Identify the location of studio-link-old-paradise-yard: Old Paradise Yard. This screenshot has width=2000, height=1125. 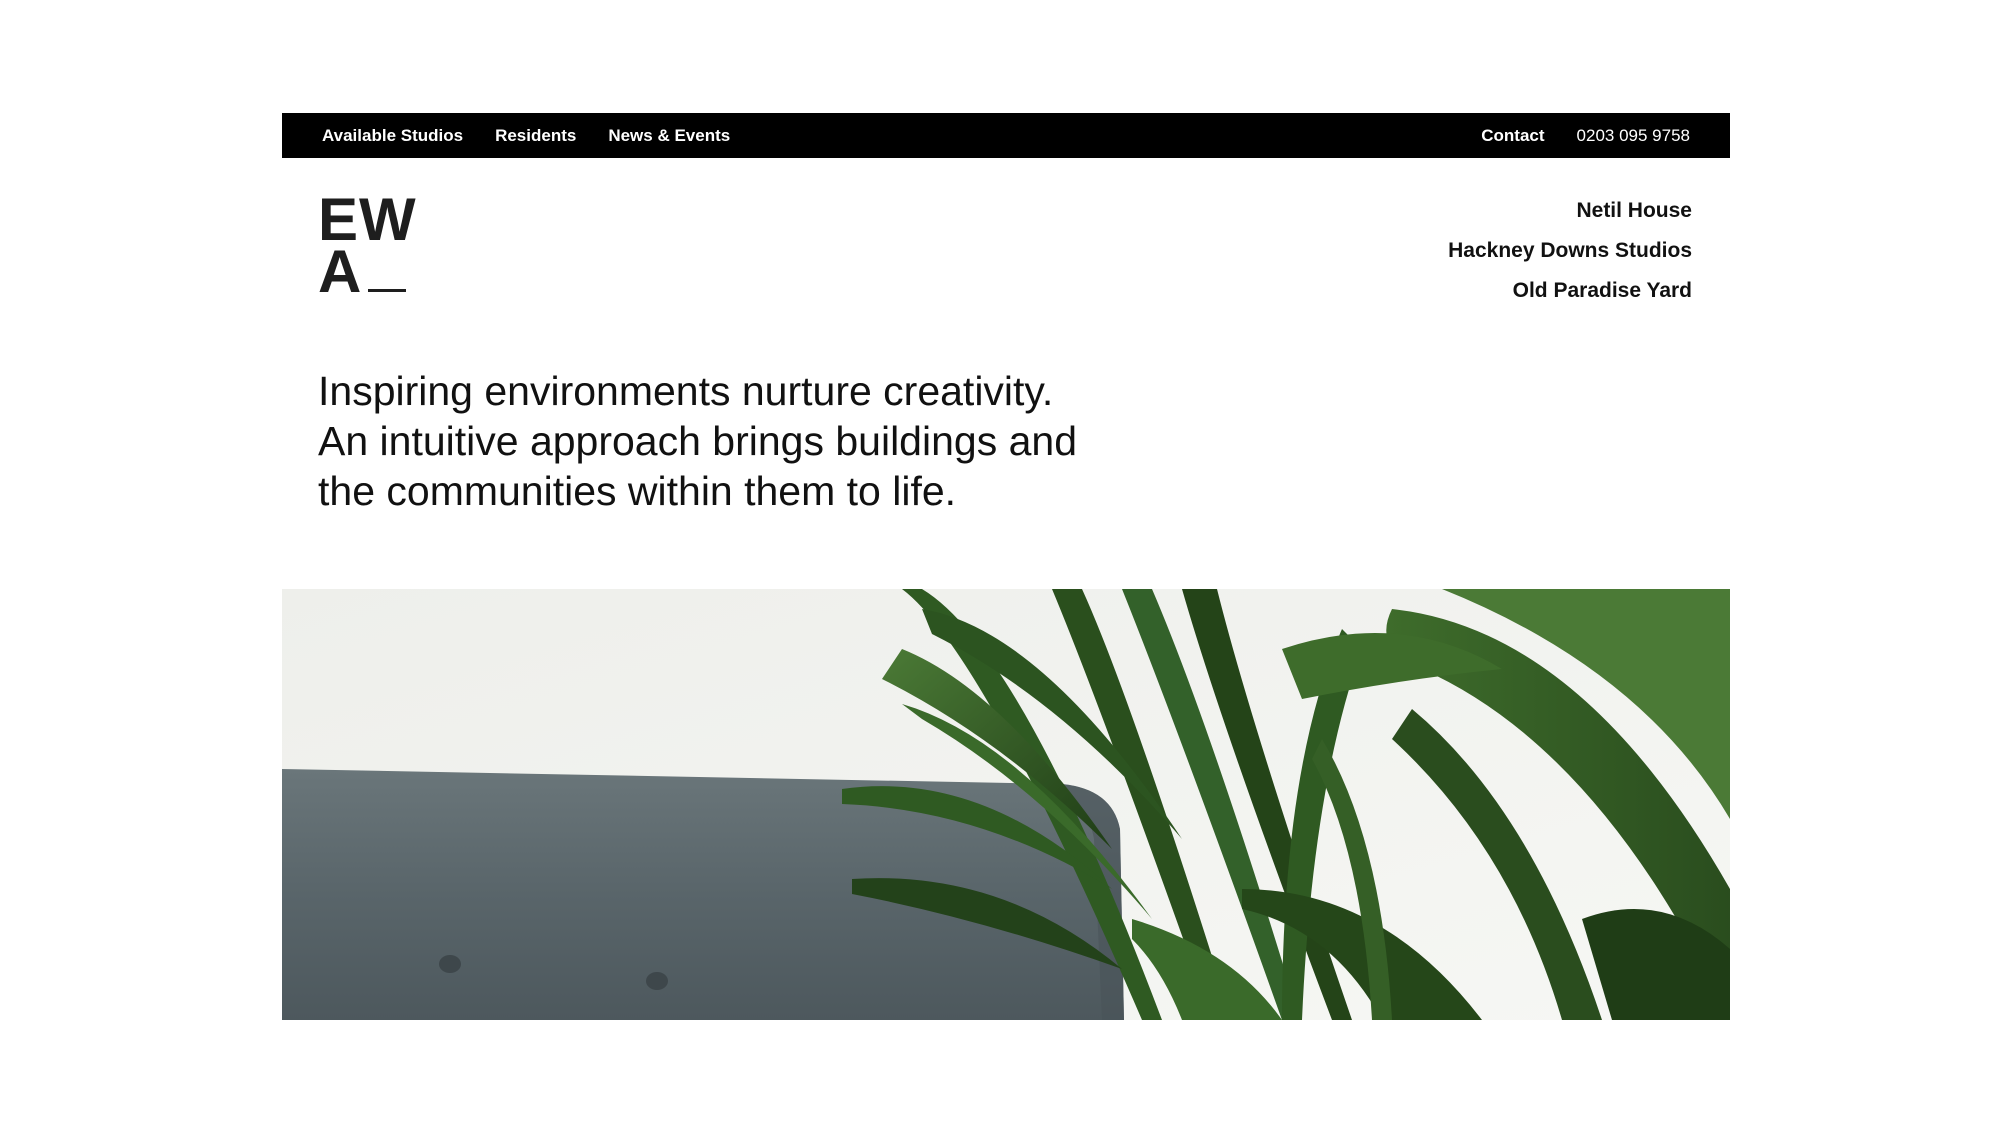
(1570, 291).